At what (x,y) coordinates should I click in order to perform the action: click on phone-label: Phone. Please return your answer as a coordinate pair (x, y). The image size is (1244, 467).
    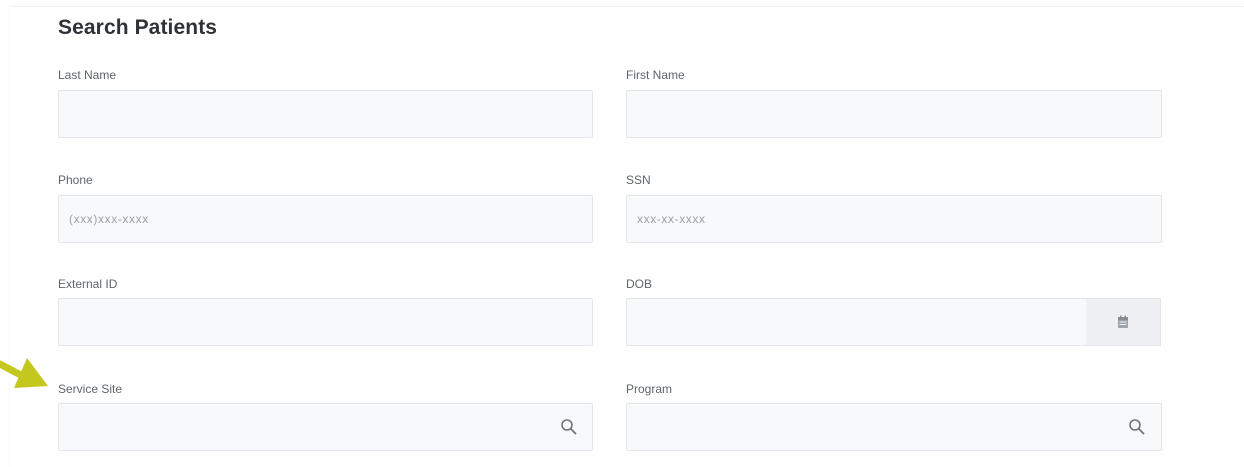
    Looking at the image, I should click on (75, 180).